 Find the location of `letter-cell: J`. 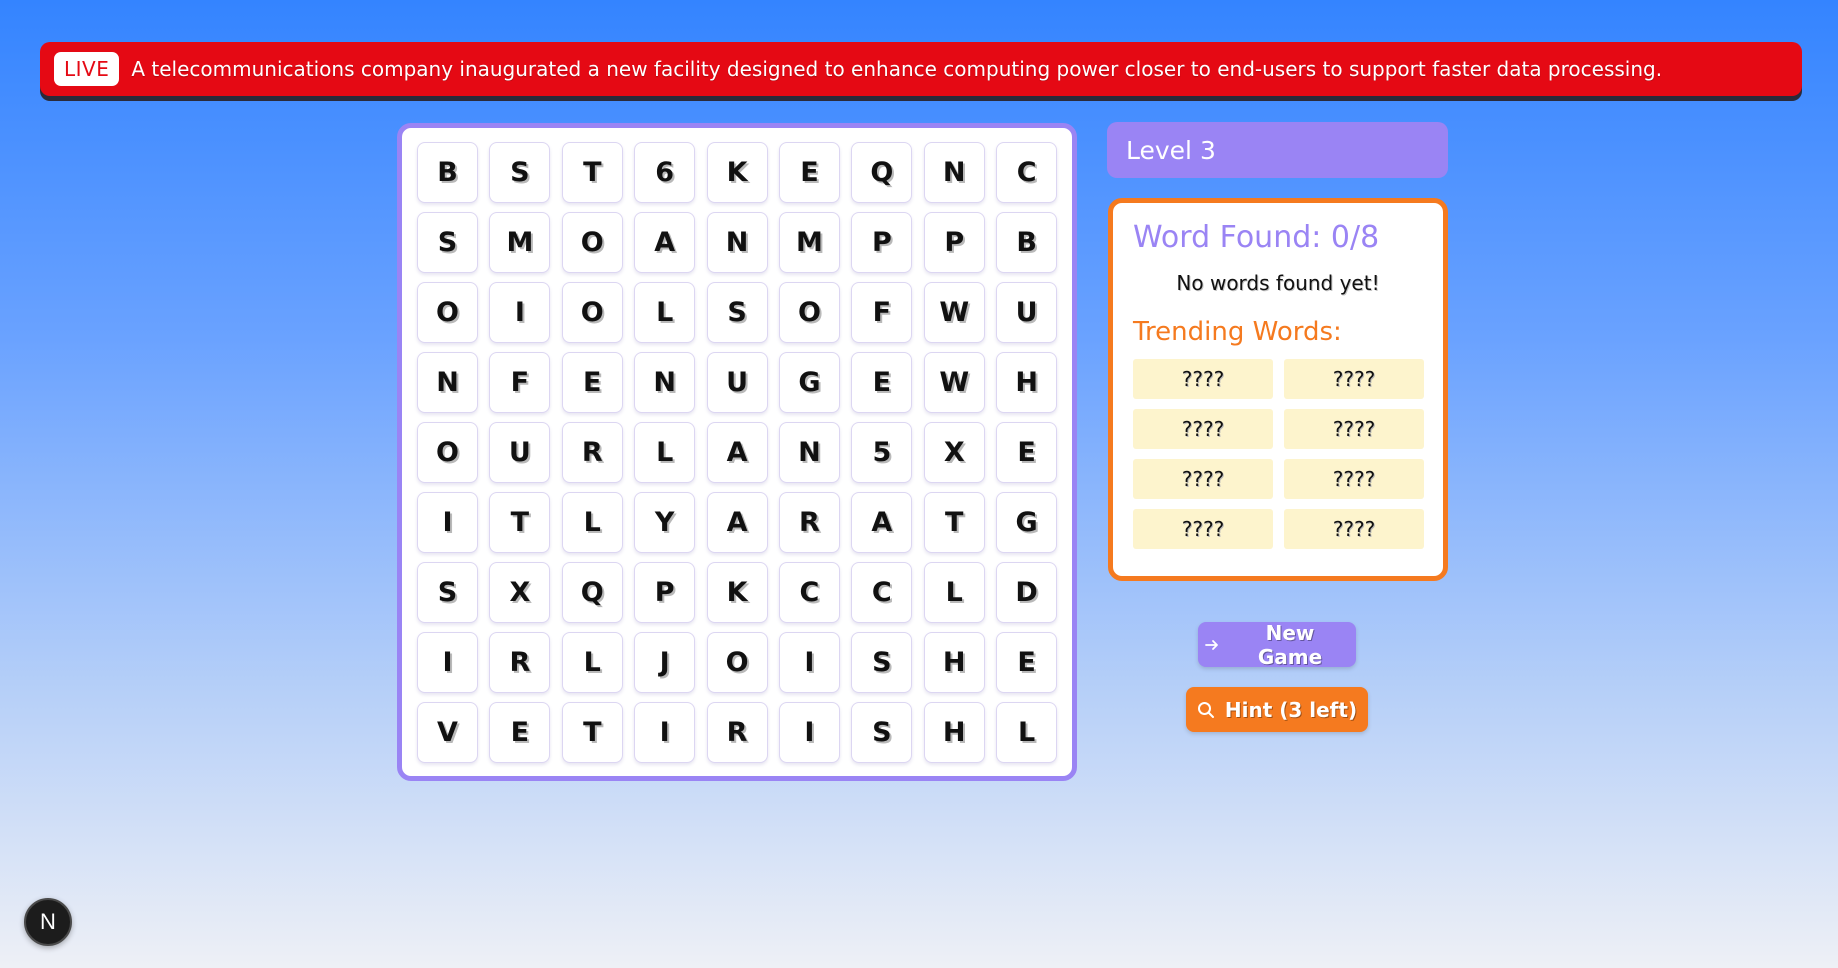

letter-cell: J is located at coordinates (665, 662).